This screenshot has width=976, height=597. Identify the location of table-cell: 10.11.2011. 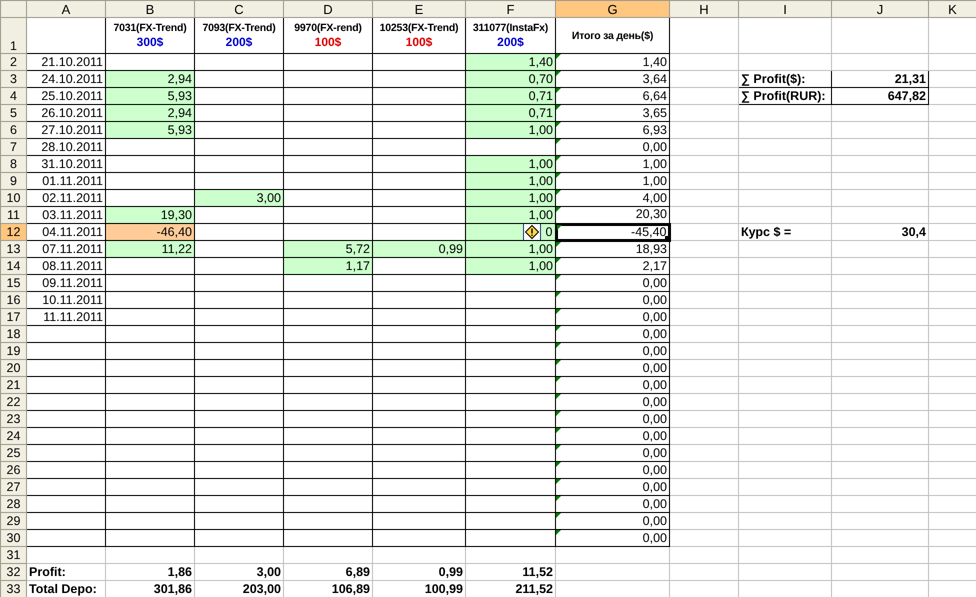
(66, 300).